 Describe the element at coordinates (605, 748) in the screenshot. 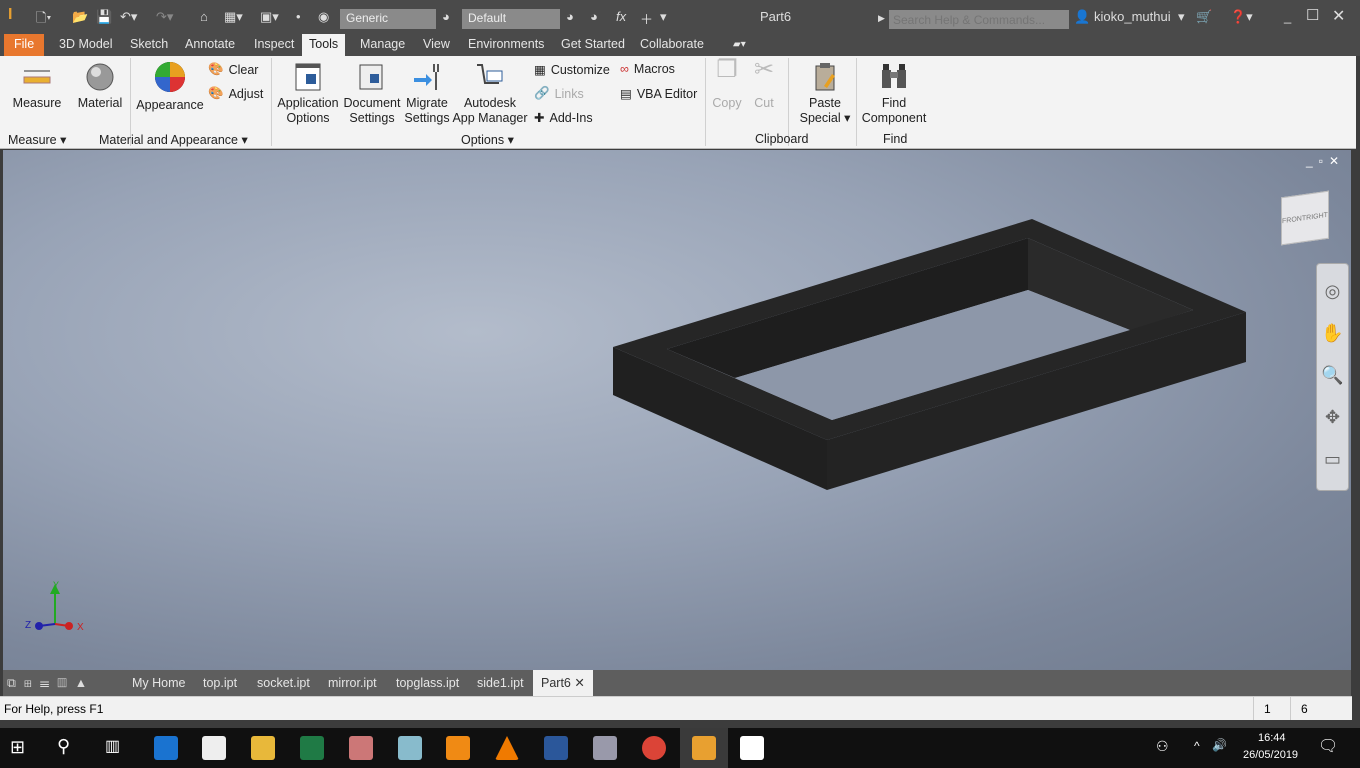

I see `control-panel-icon` at that location.